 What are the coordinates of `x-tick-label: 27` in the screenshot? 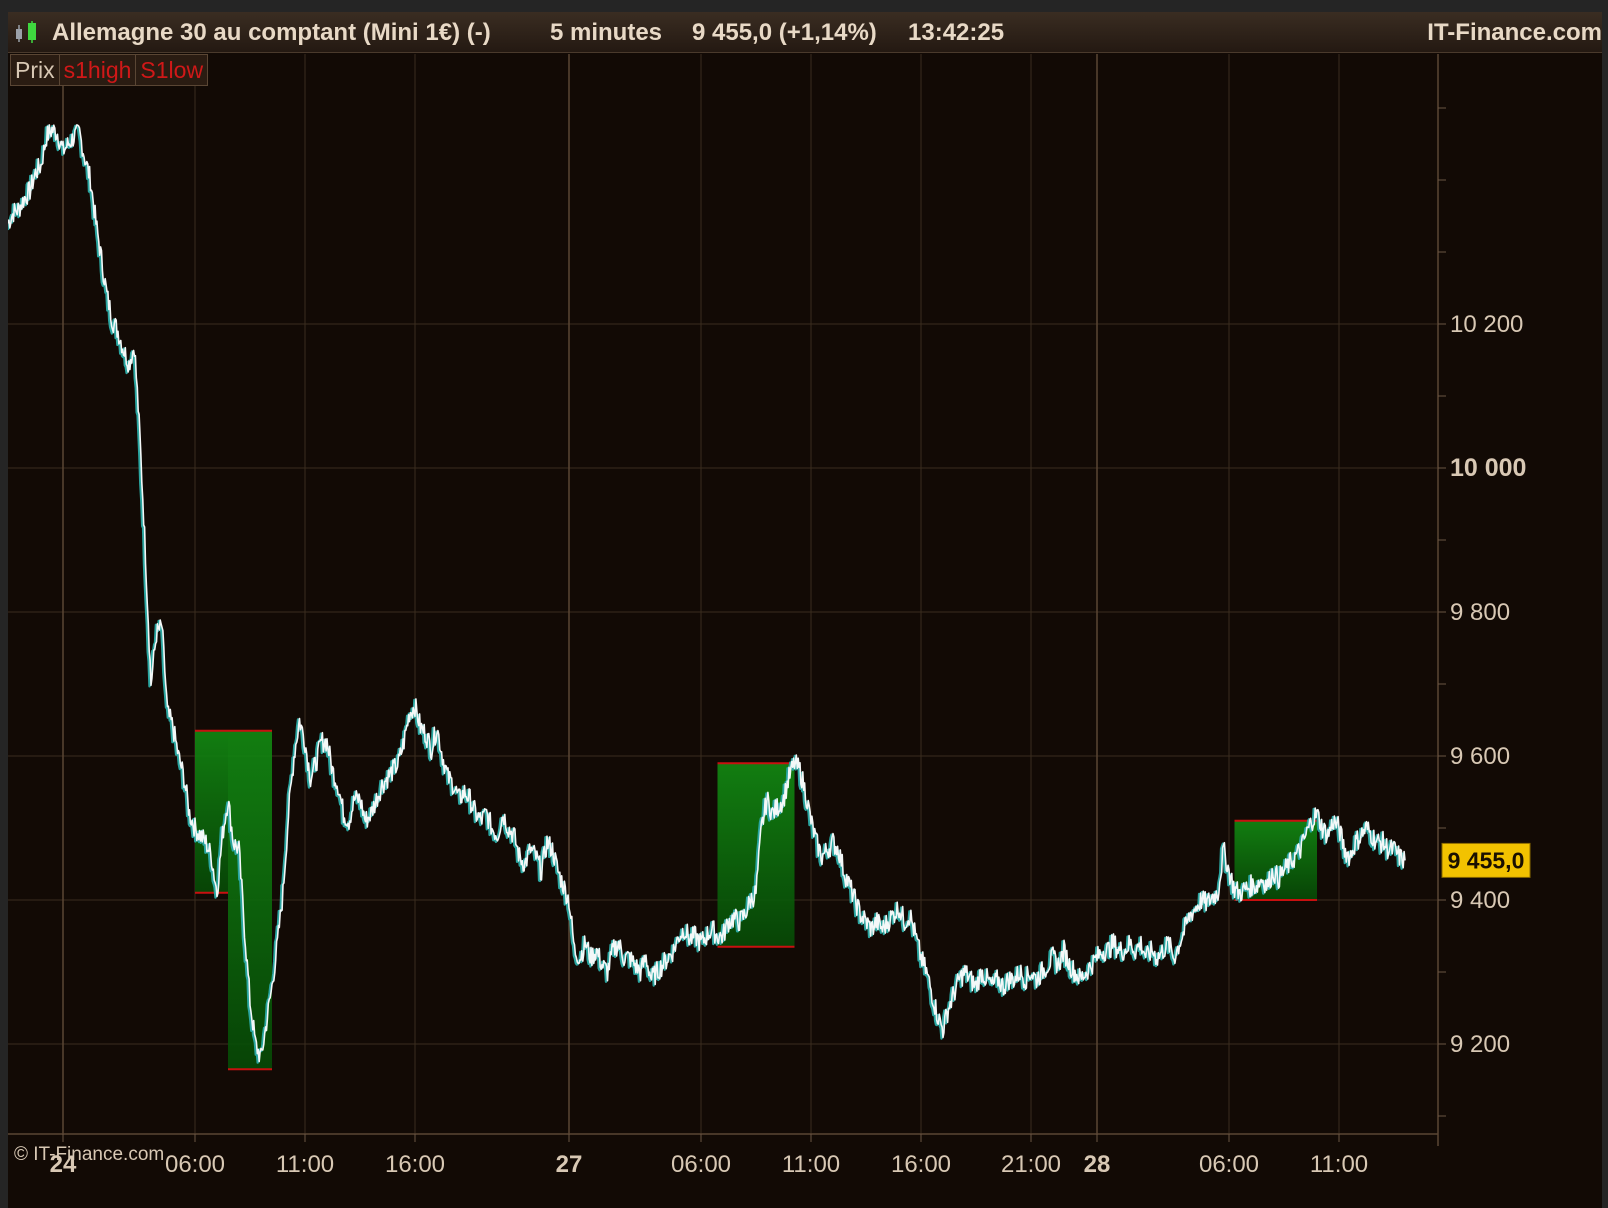 It's located at (569, 1164).